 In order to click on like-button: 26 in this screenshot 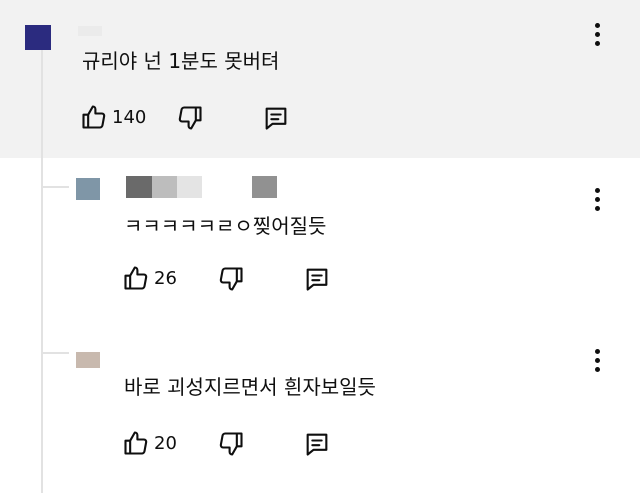, I will do `click(149, 278)`.